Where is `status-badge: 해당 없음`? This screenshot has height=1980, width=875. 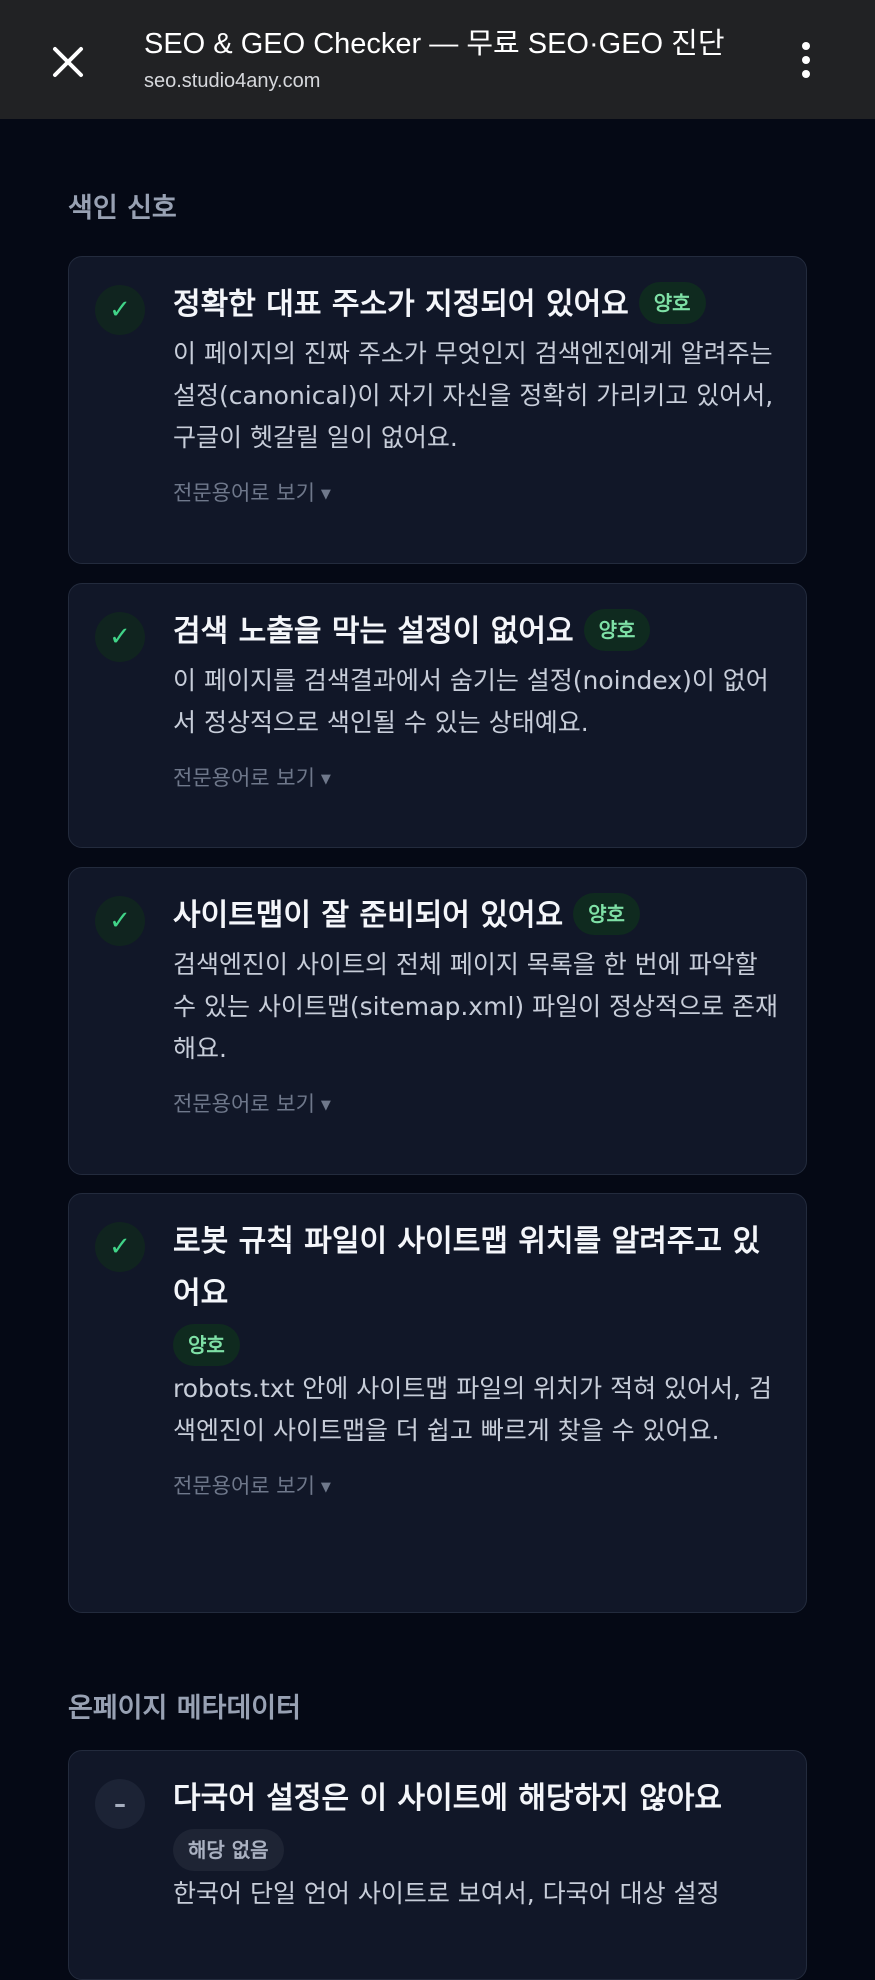
status-badge: 해당 없음 is located at coordinates (228, 1850).